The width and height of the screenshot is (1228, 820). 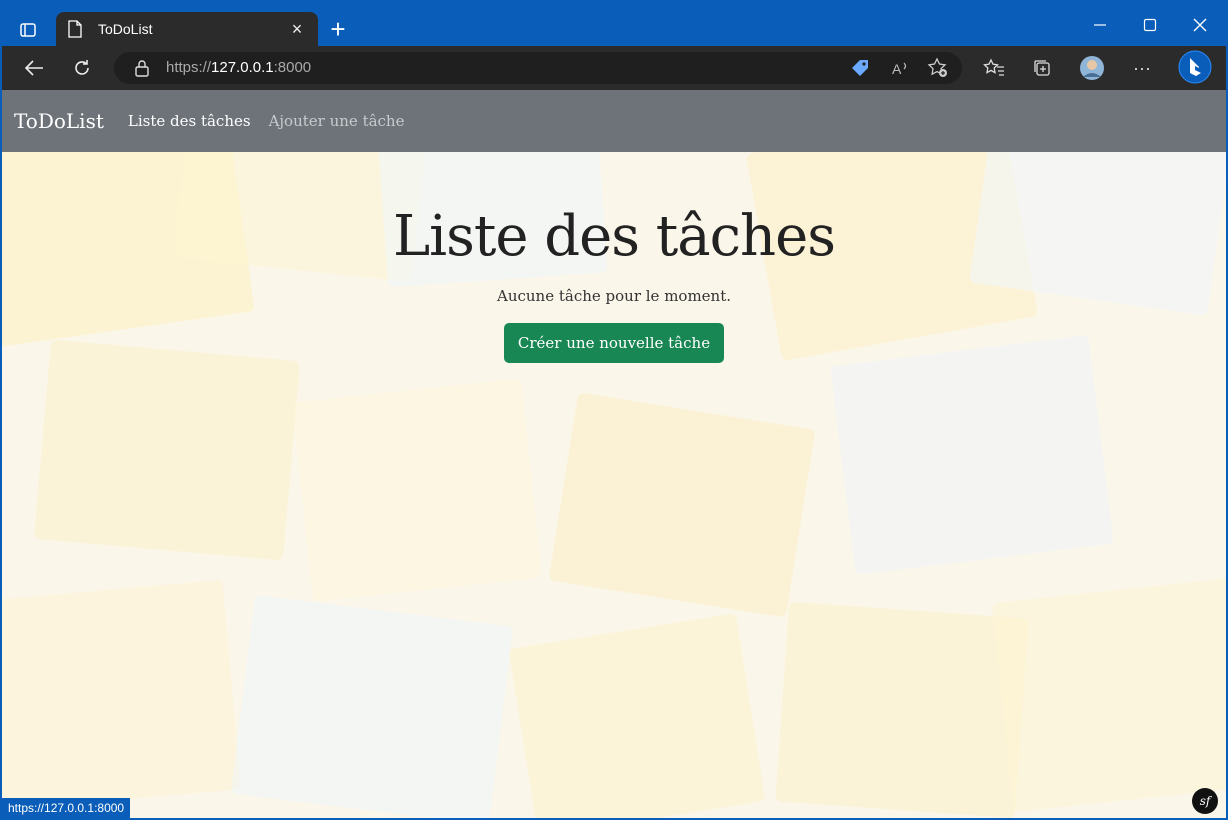 What do you see at coordinates (338, 30) in the screenshot?
I see `plus-icon: +` at bounding box center [338, 30].